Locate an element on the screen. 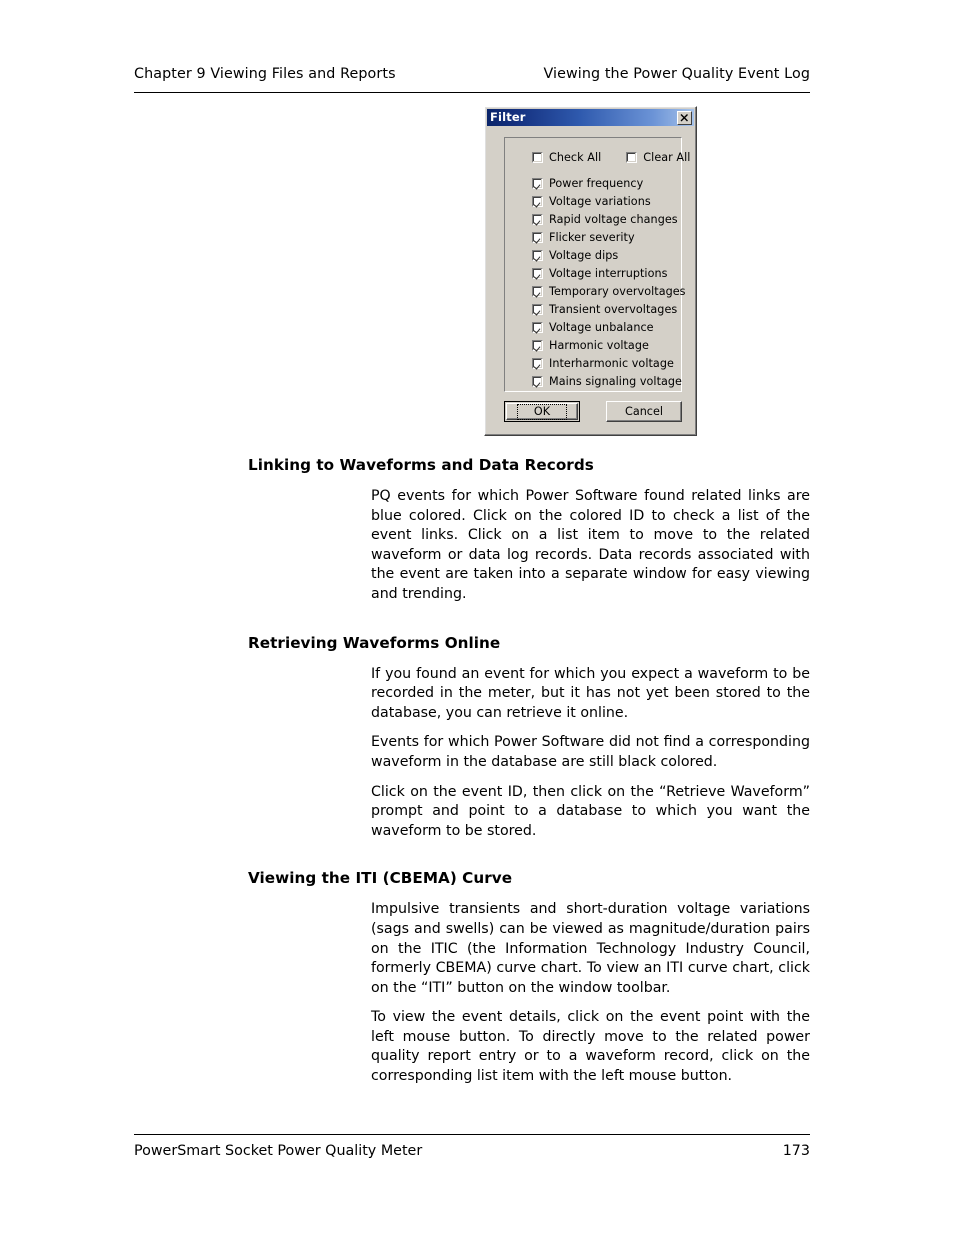 The image size is (954, 1235). checkbox-label: Voltage variations is located at coordinates (600, 201).